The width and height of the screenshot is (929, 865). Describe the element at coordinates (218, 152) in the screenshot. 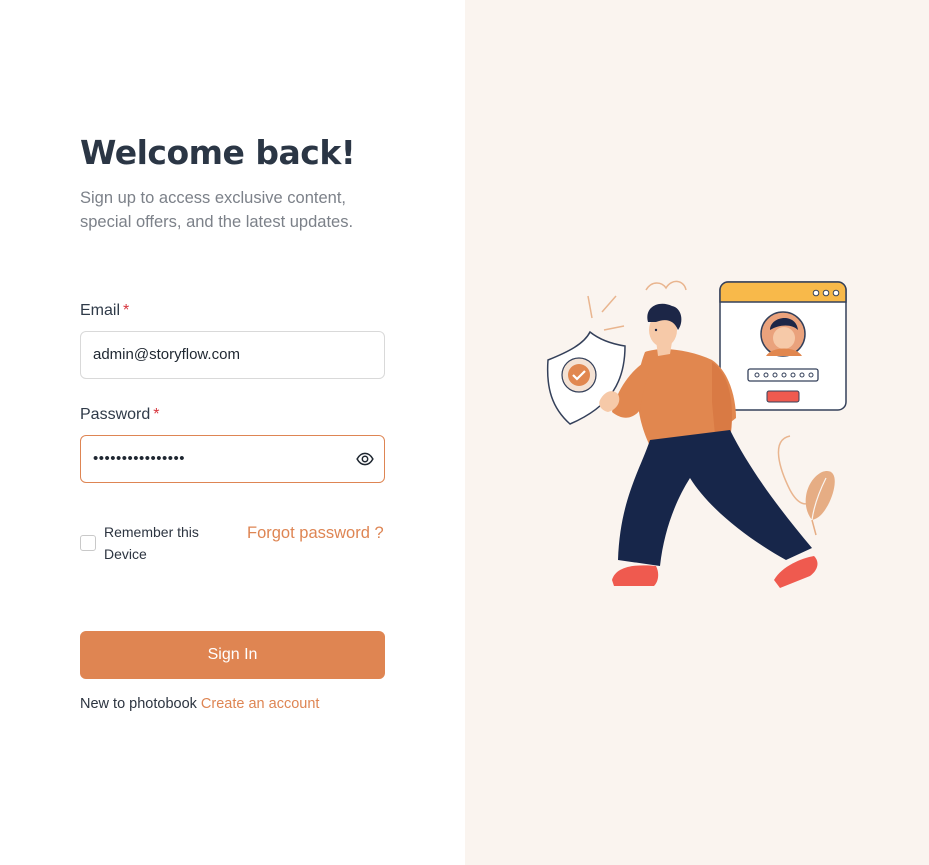

I see `page-title: Welcome back!` at that location.